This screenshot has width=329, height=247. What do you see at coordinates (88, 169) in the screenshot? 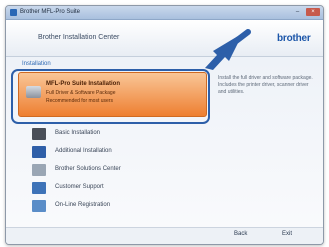
I see `menu-item-label: Brother Solutions Center` at bounding box center [88, 169].